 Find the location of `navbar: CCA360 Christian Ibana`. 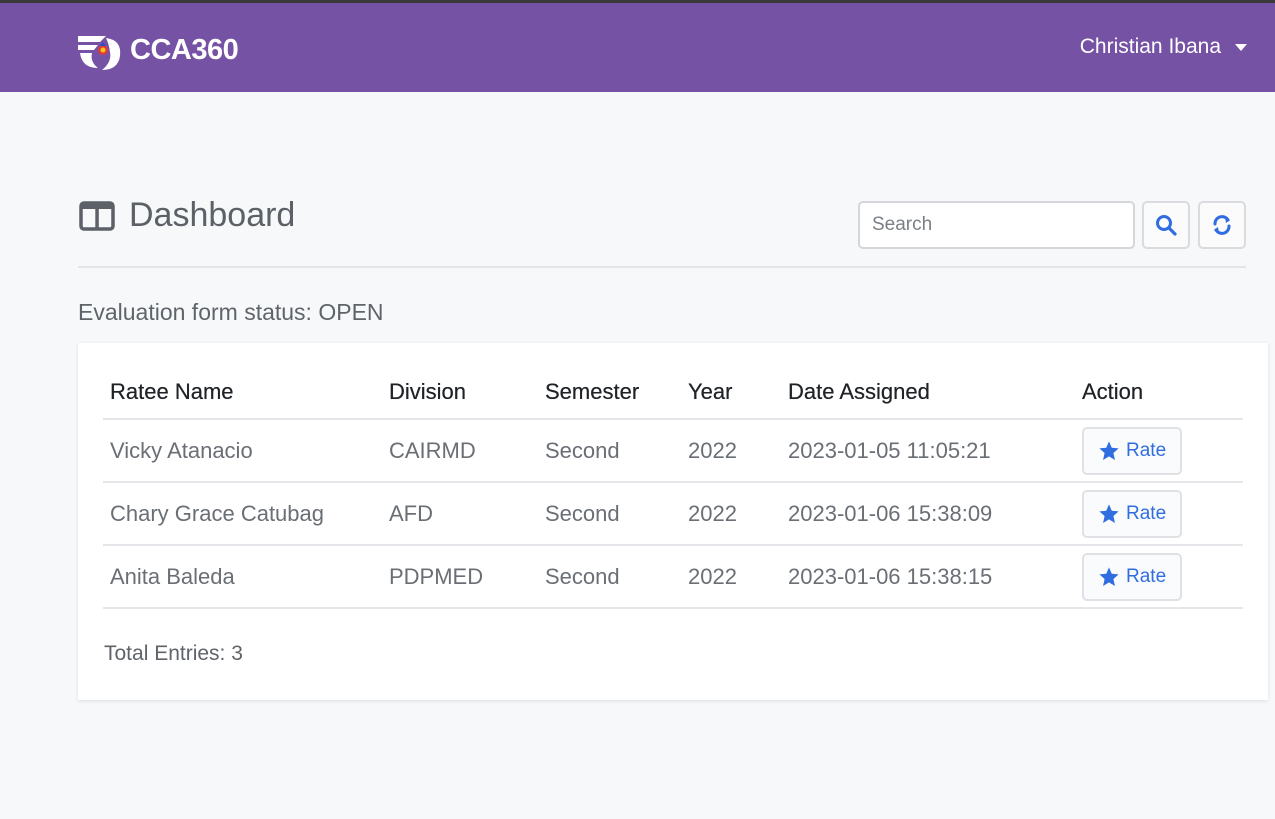

navbar: CCA360 Christian Ibana is located at coordinates (637, 47).